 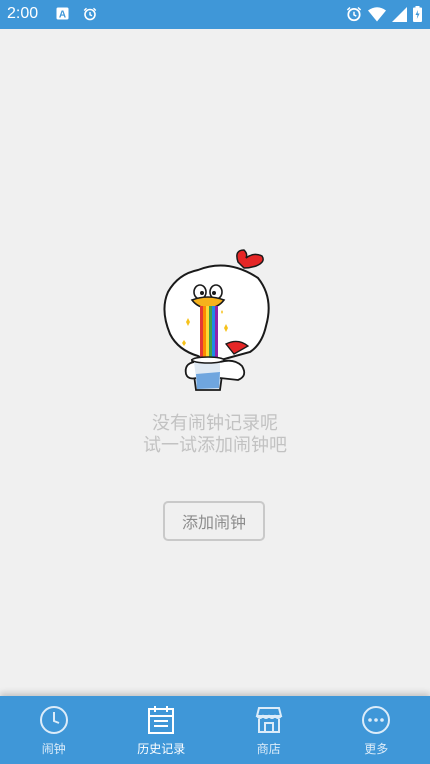 I want to click on nav-item-more: 更多, so click(x=376, y=730).